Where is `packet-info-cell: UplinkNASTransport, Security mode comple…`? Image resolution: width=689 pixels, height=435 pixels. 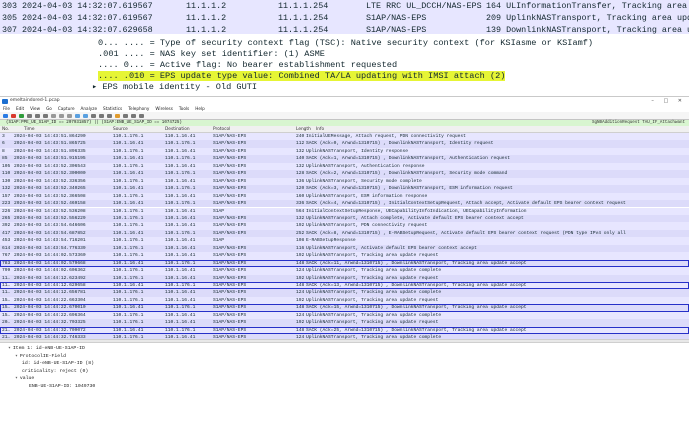
packet-info-cell: UplinkNASTransport, Security mode comple… is located at coordinates (364, 181).